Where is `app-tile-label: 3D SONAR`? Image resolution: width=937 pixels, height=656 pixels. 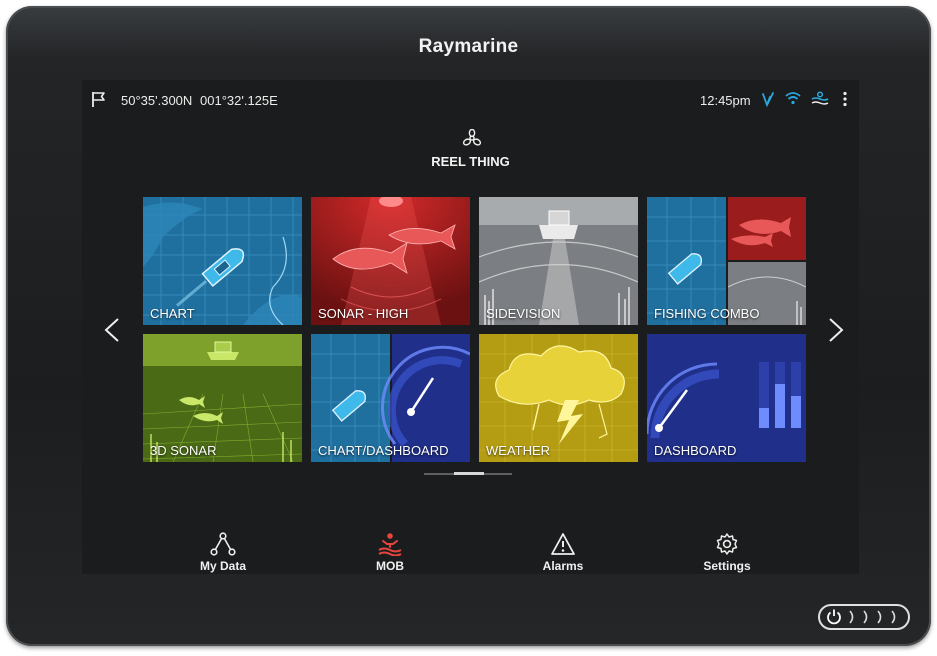
app-tile-label: 3D SONAR is located at coordinates (183, 450).